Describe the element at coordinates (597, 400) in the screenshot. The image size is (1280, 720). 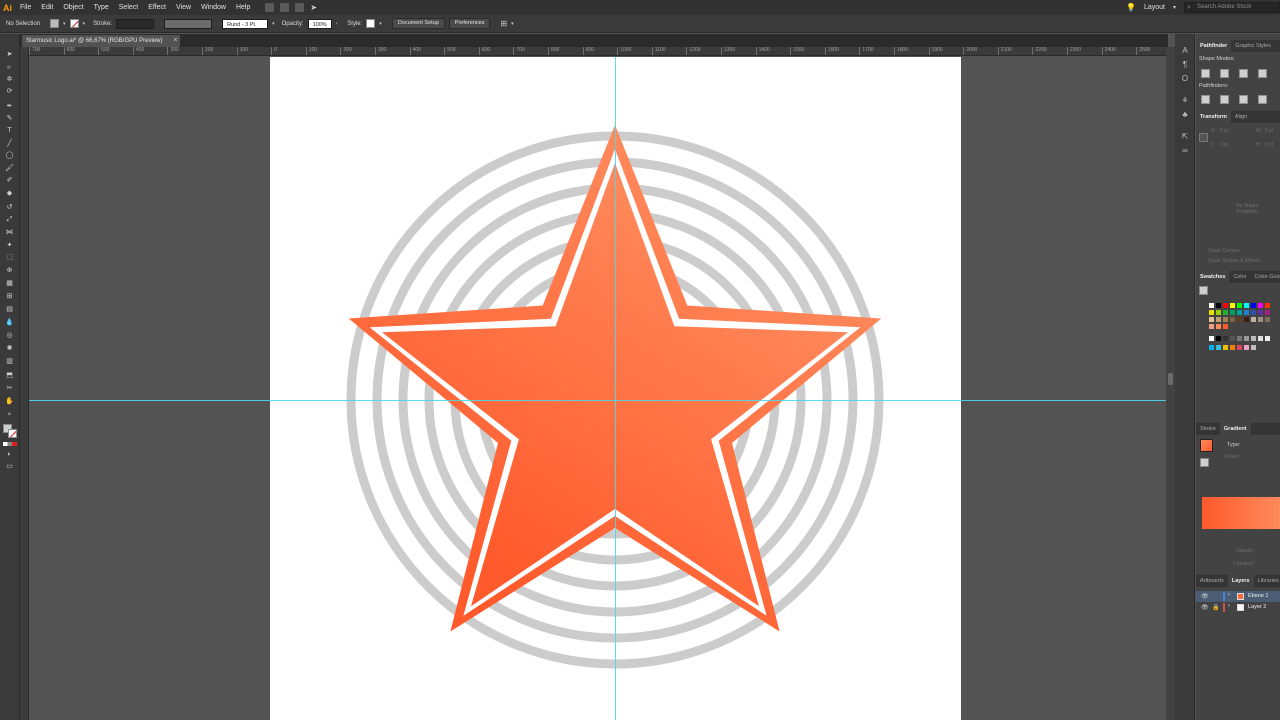
I see `horizontal-guide` at that location.